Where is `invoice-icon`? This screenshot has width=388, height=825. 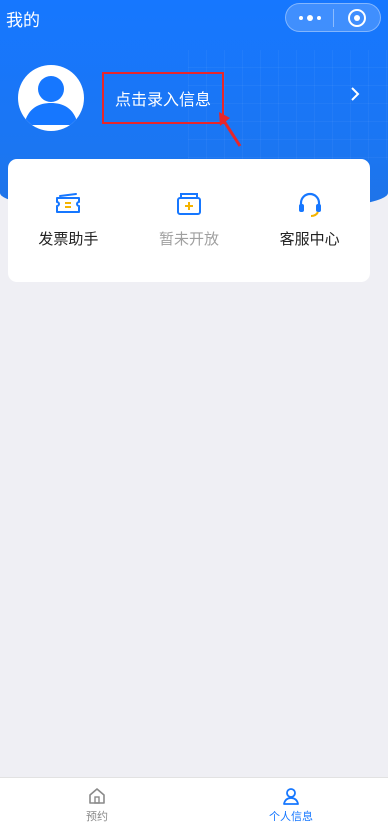 invoice-icon is located at coordinates (68, 204).